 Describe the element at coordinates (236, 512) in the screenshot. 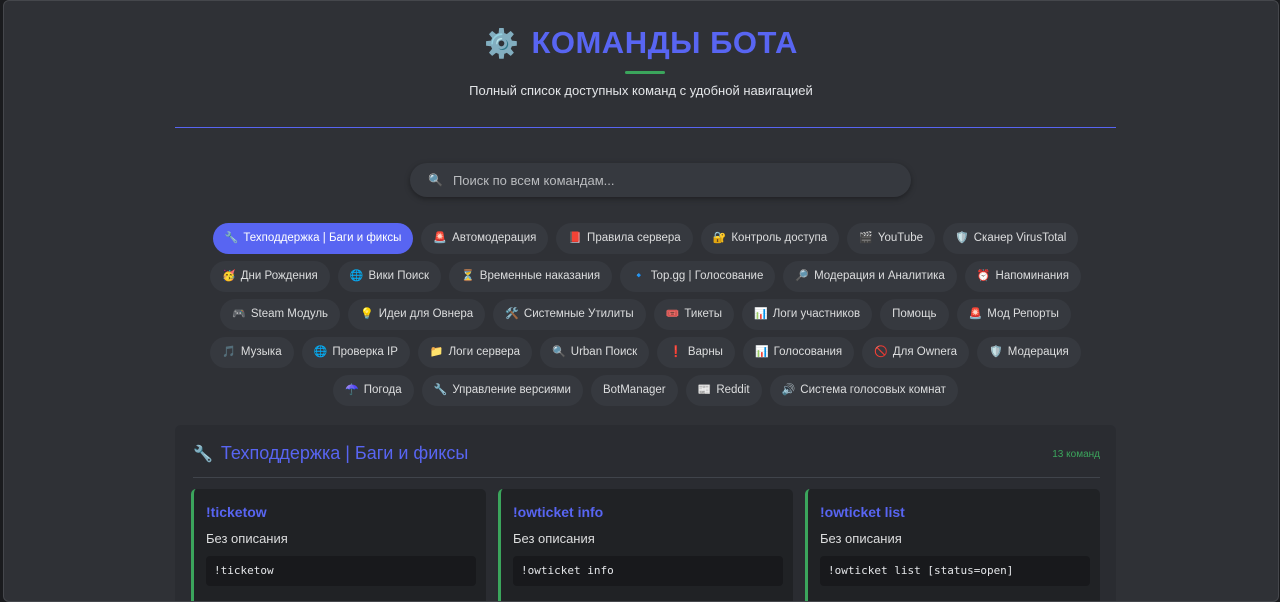

I see `command-name: !ticketow` at that location.